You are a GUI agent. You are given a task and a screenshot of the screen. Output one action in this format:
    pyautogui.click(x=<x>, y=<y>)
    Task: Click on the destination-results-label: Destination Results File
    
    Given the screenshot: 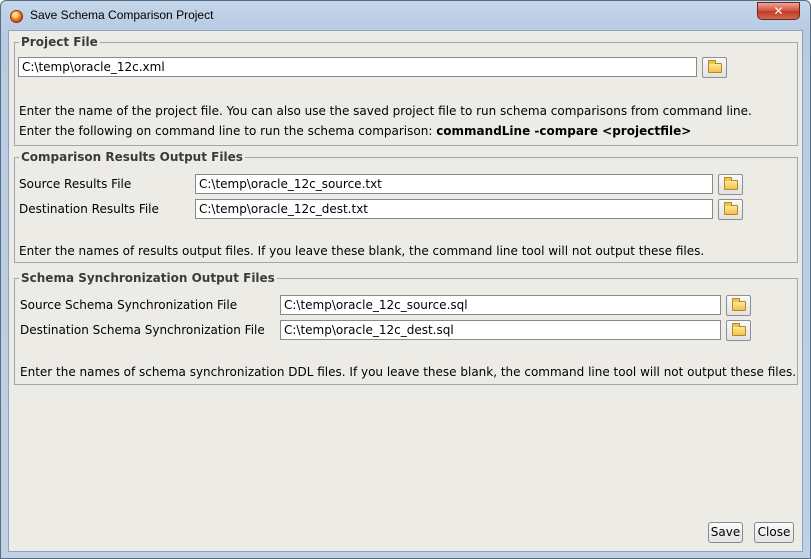 What is the action you would take?
    pyautogui.click(x=89, y=209)
    